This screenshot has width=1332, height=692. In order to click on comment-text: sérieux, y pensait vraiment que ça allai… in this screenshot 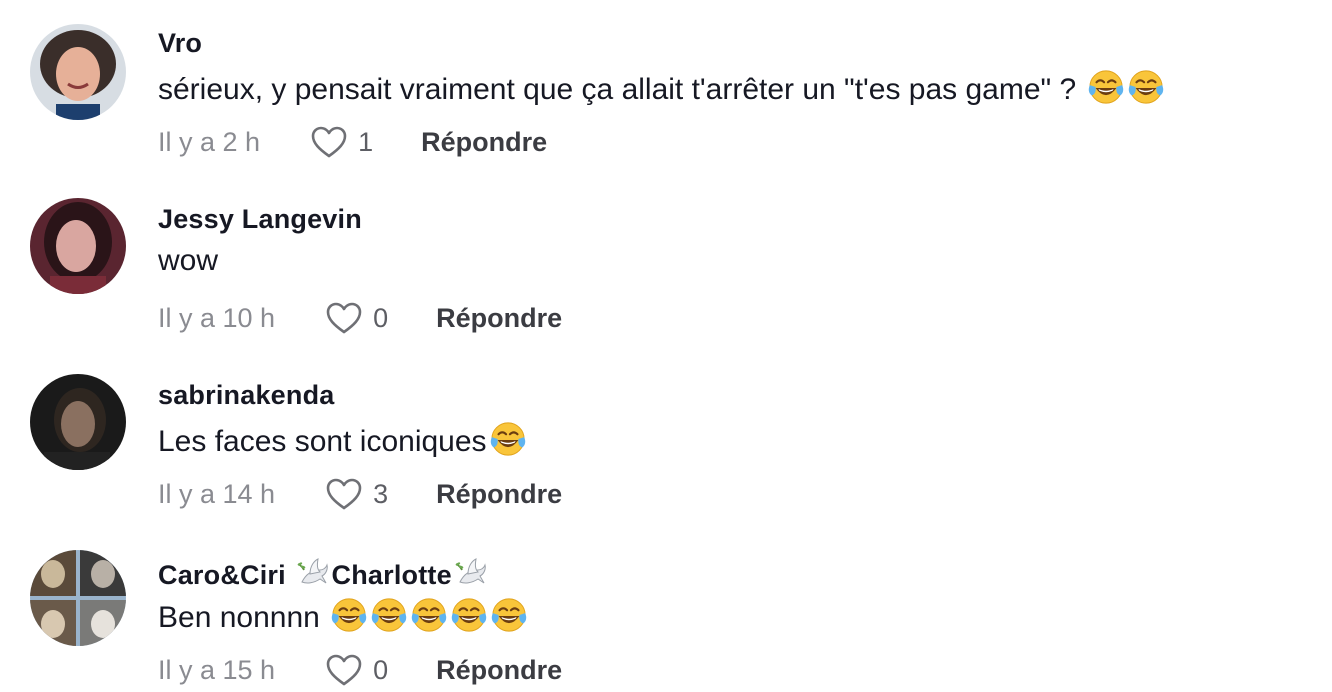, I will do `click(661, 87)`.